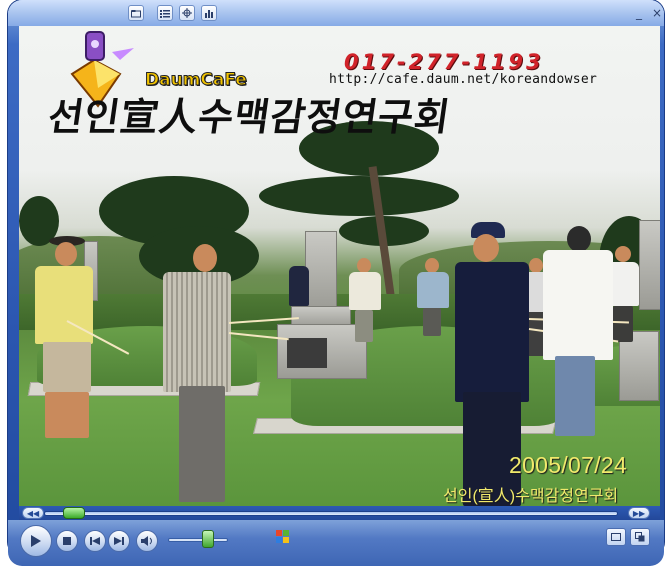  Describe the element at coordinates (359, 196) in the screenshot. I see `pine-tree` at that location.